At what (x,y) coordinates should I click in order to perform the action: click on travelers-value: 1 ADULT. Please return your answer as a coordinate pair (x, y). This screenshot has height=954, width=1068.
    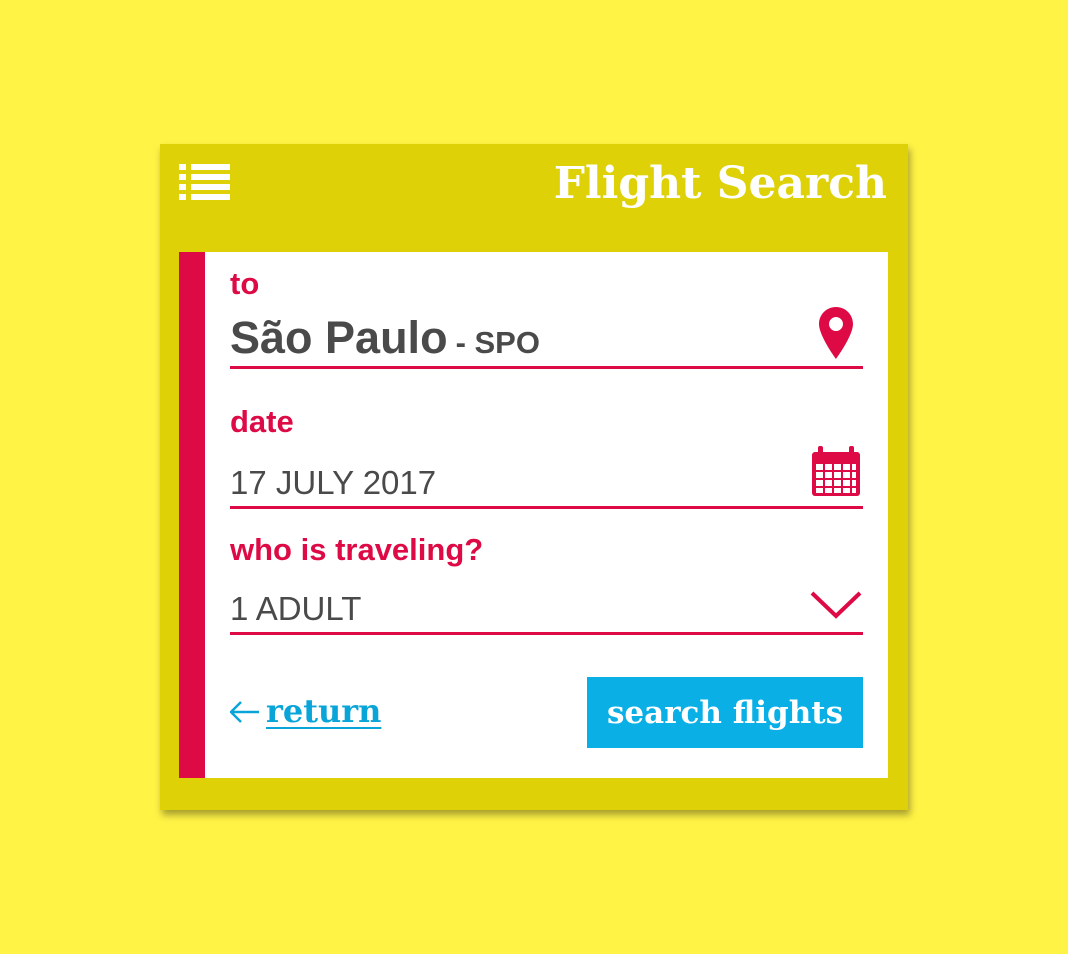
    Looking at the image, I should click on (296, 608).